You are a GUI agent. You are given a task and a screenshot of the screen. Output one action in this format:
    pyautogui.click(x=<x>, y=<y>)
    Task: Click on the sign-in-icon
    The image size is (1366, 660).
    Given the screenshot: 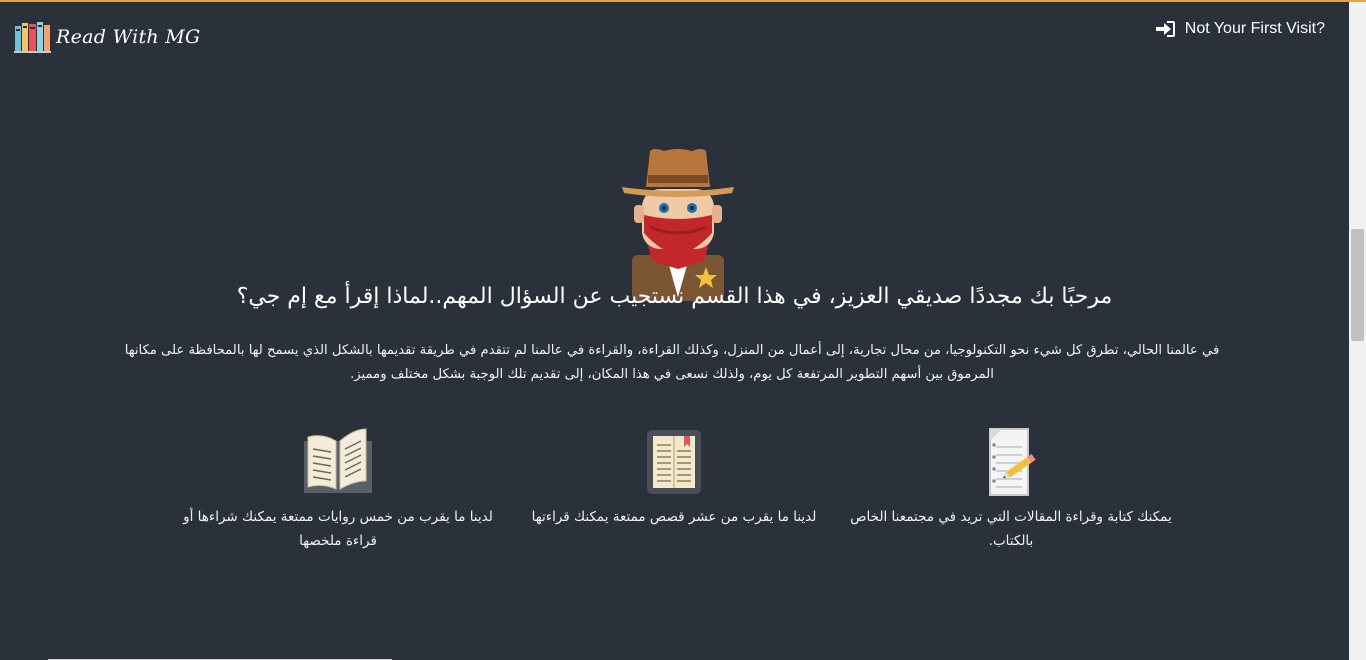 What is the action you would take?
    pyautogui.click(x=1165, y=29)
    